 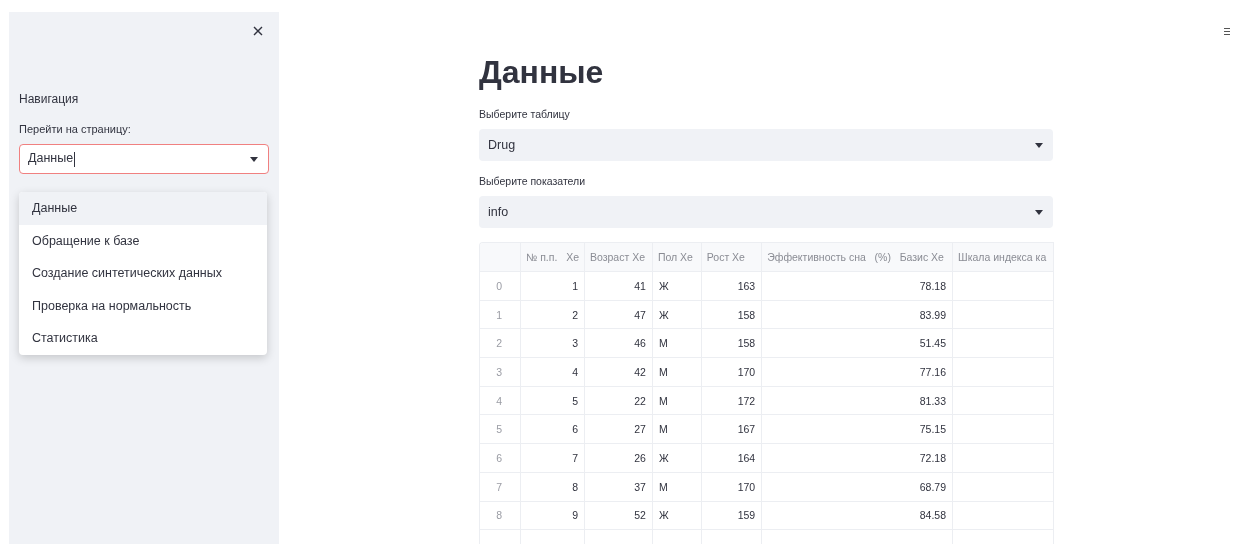 What do you see at coordinates (857, 486) in the screenshot?
I see `table-cell: 68.79` at bounding box center [857, 486].